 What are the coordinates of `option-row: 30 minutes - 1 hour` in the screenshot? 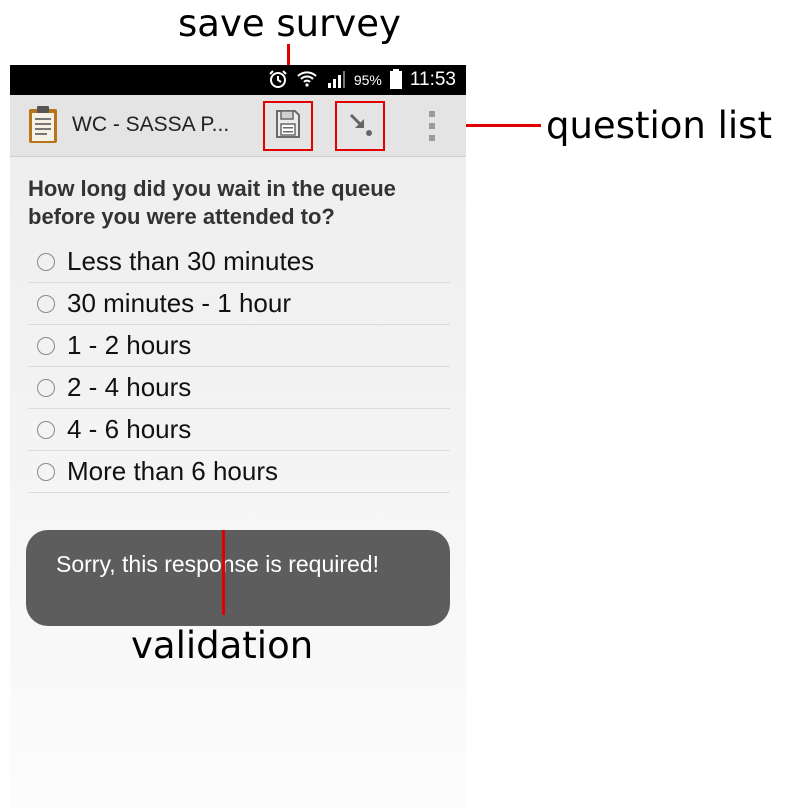 It's located at (239, 304).